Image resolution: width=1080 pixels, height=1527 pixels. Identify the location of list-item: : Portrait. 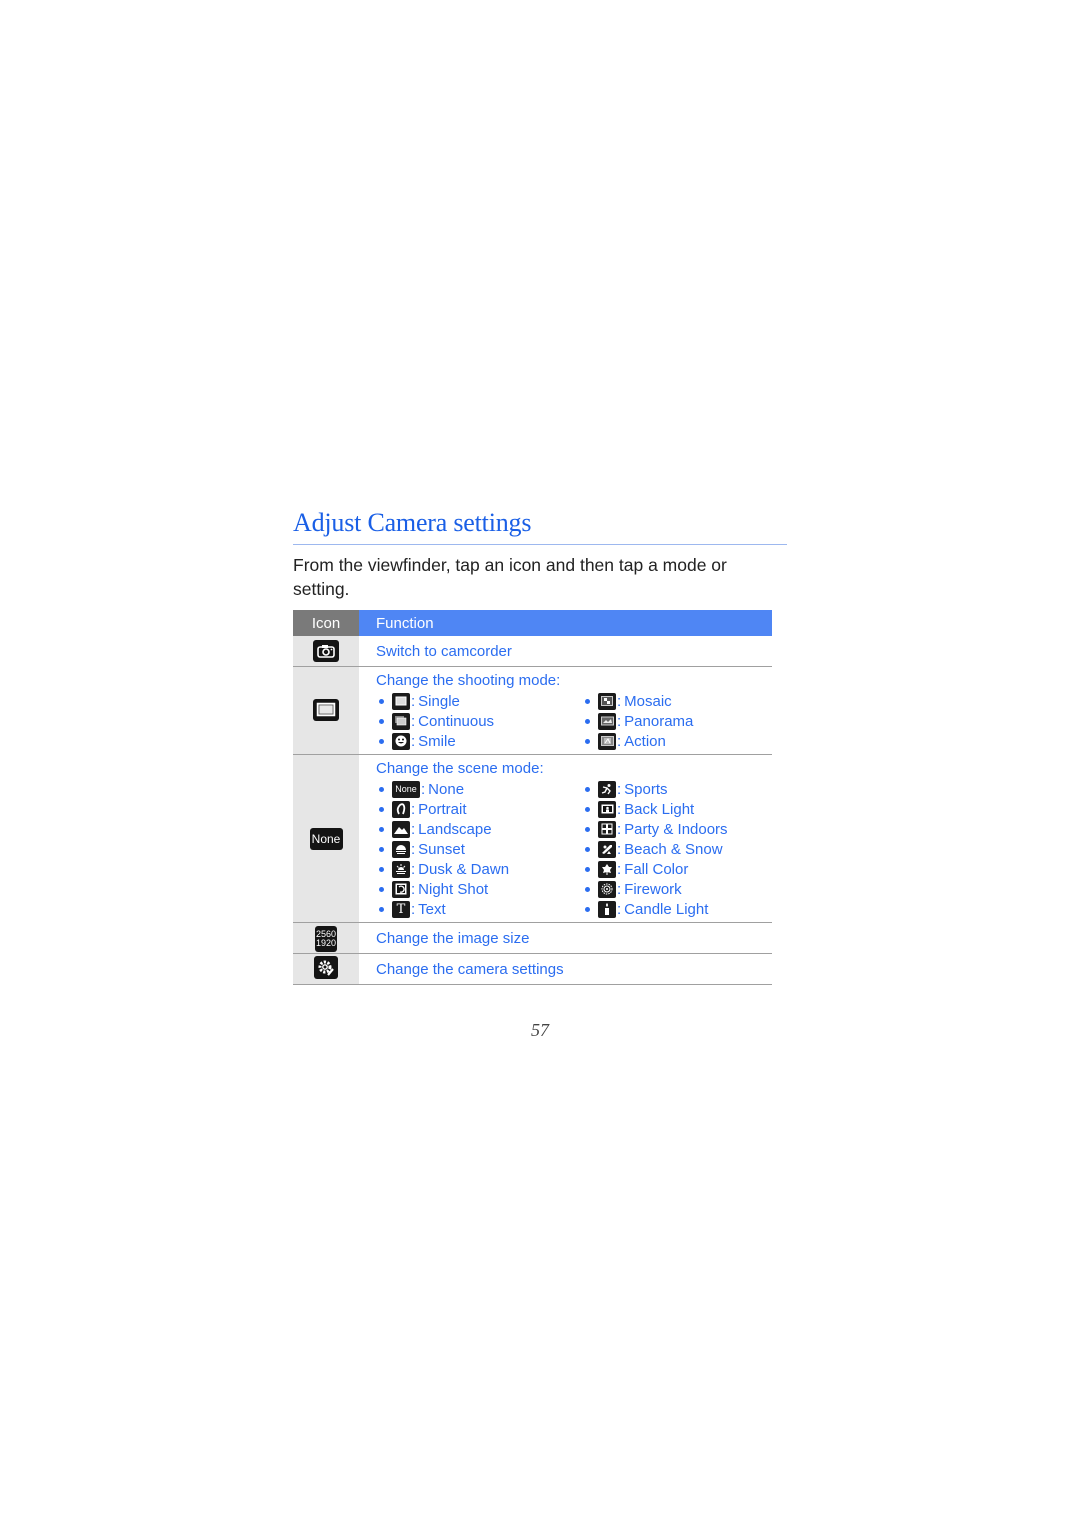
(479, 809).